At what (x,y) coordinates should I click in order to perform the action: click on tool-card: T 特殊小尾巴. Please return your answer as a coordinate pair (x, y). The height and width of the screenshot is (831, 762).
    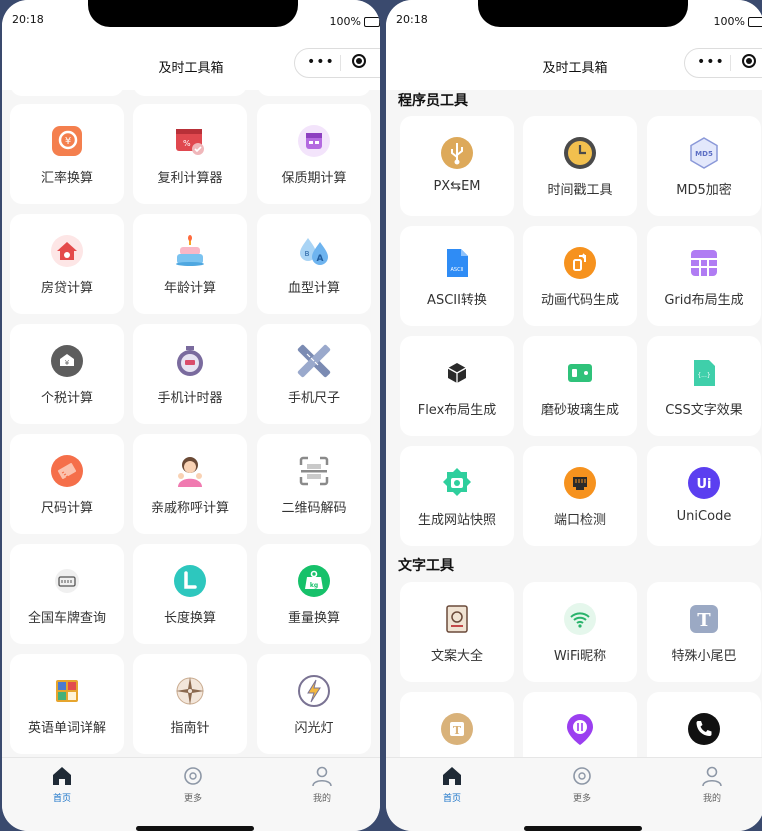
    Looking at the image, I should click on (704, 632).